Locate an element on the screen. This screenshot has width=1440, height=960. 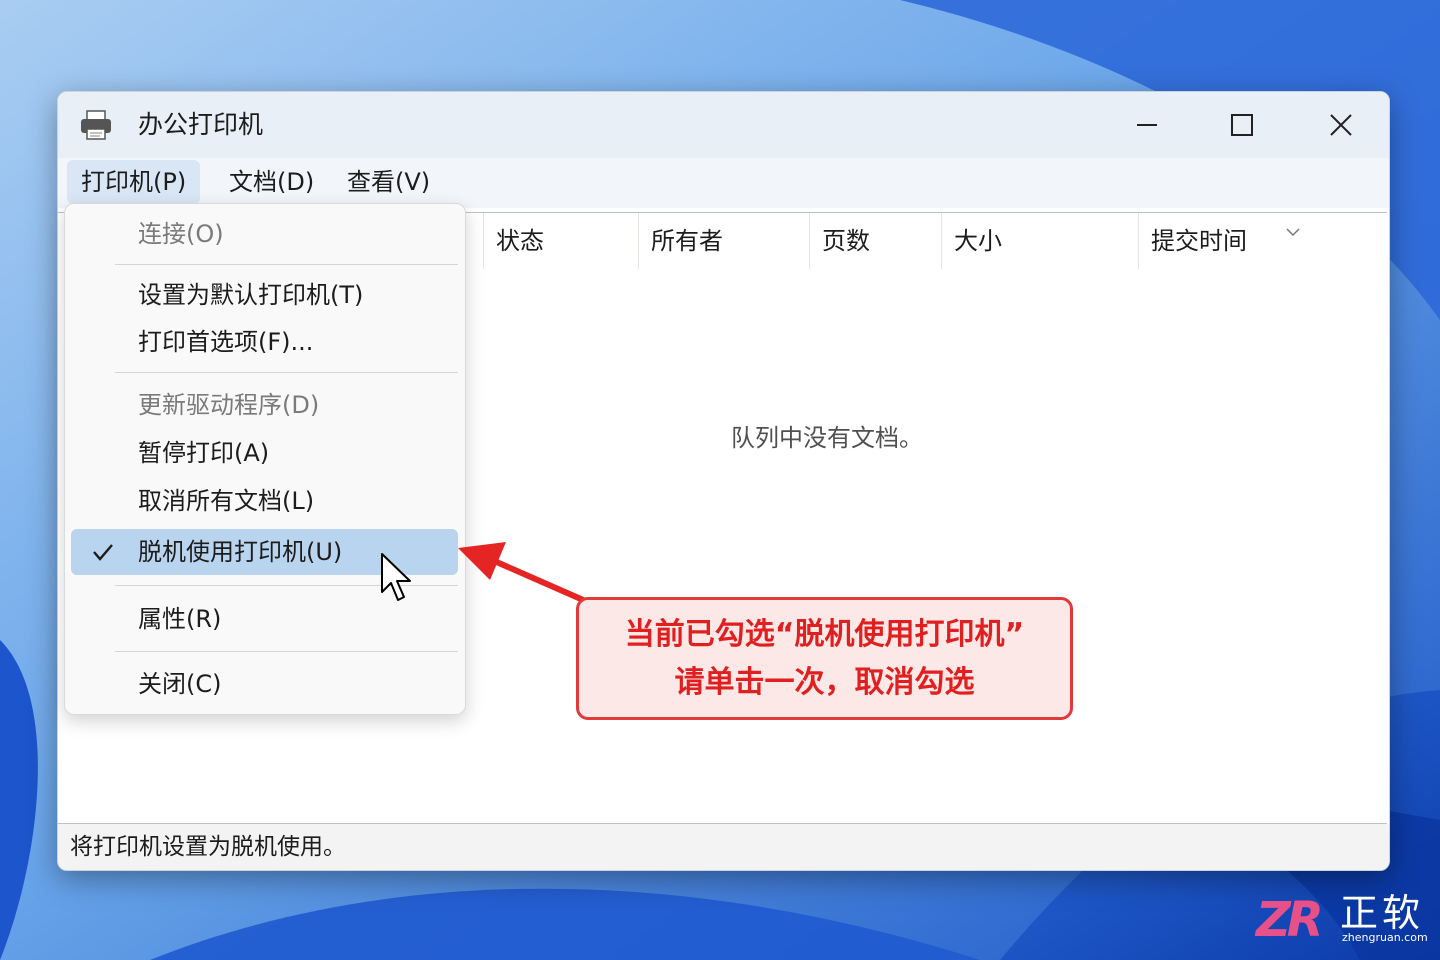
column-header-pages: 页数 is located at coordinates (875, 241).